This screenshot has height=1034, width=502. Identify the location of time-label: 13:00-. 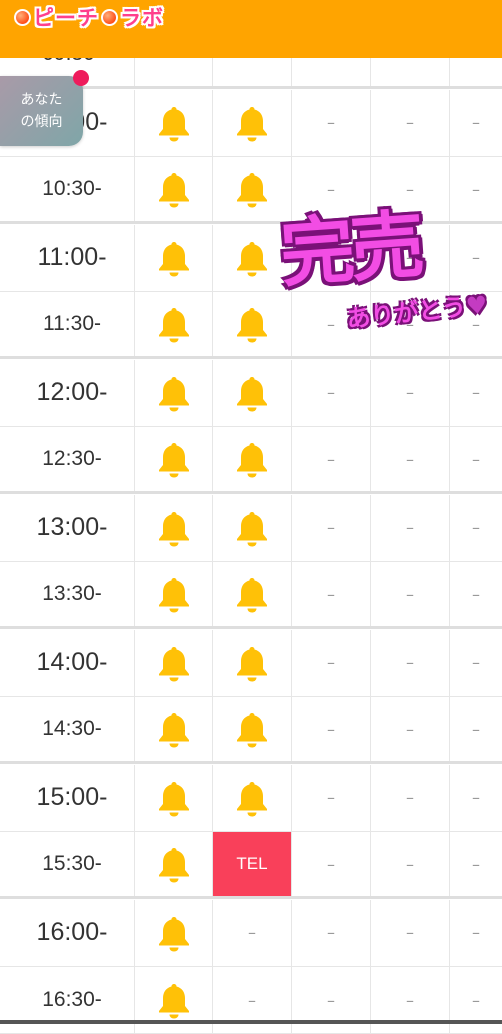
(72, 527).